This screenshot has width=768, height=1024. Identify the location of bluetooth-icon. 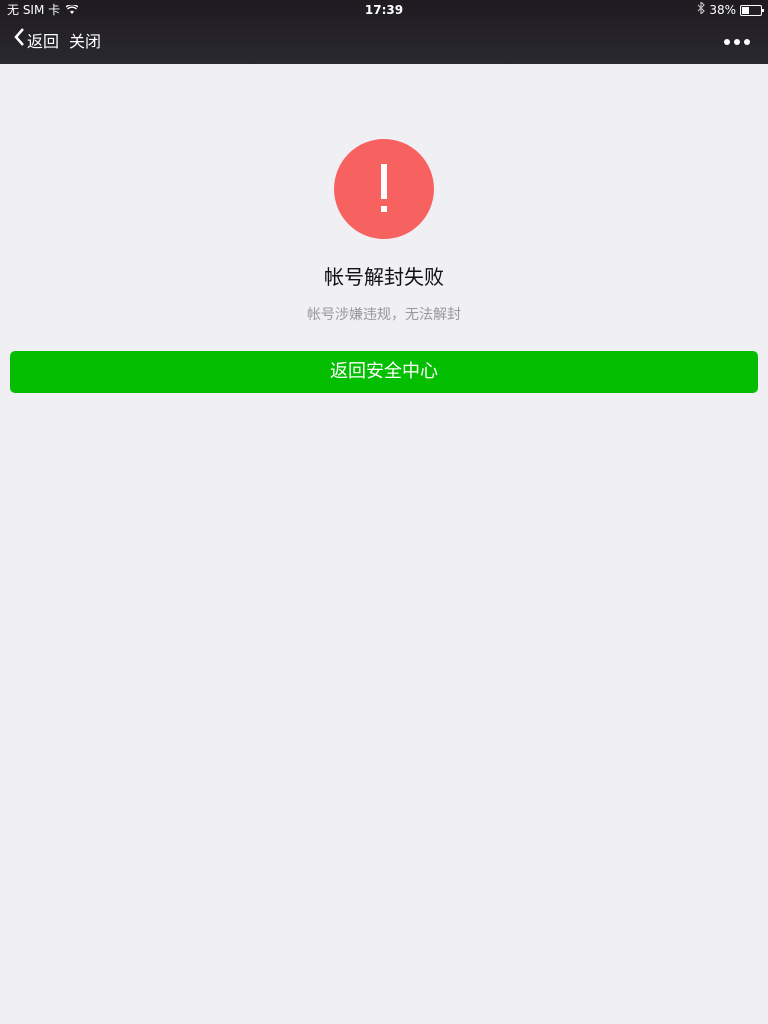
(701, 10).